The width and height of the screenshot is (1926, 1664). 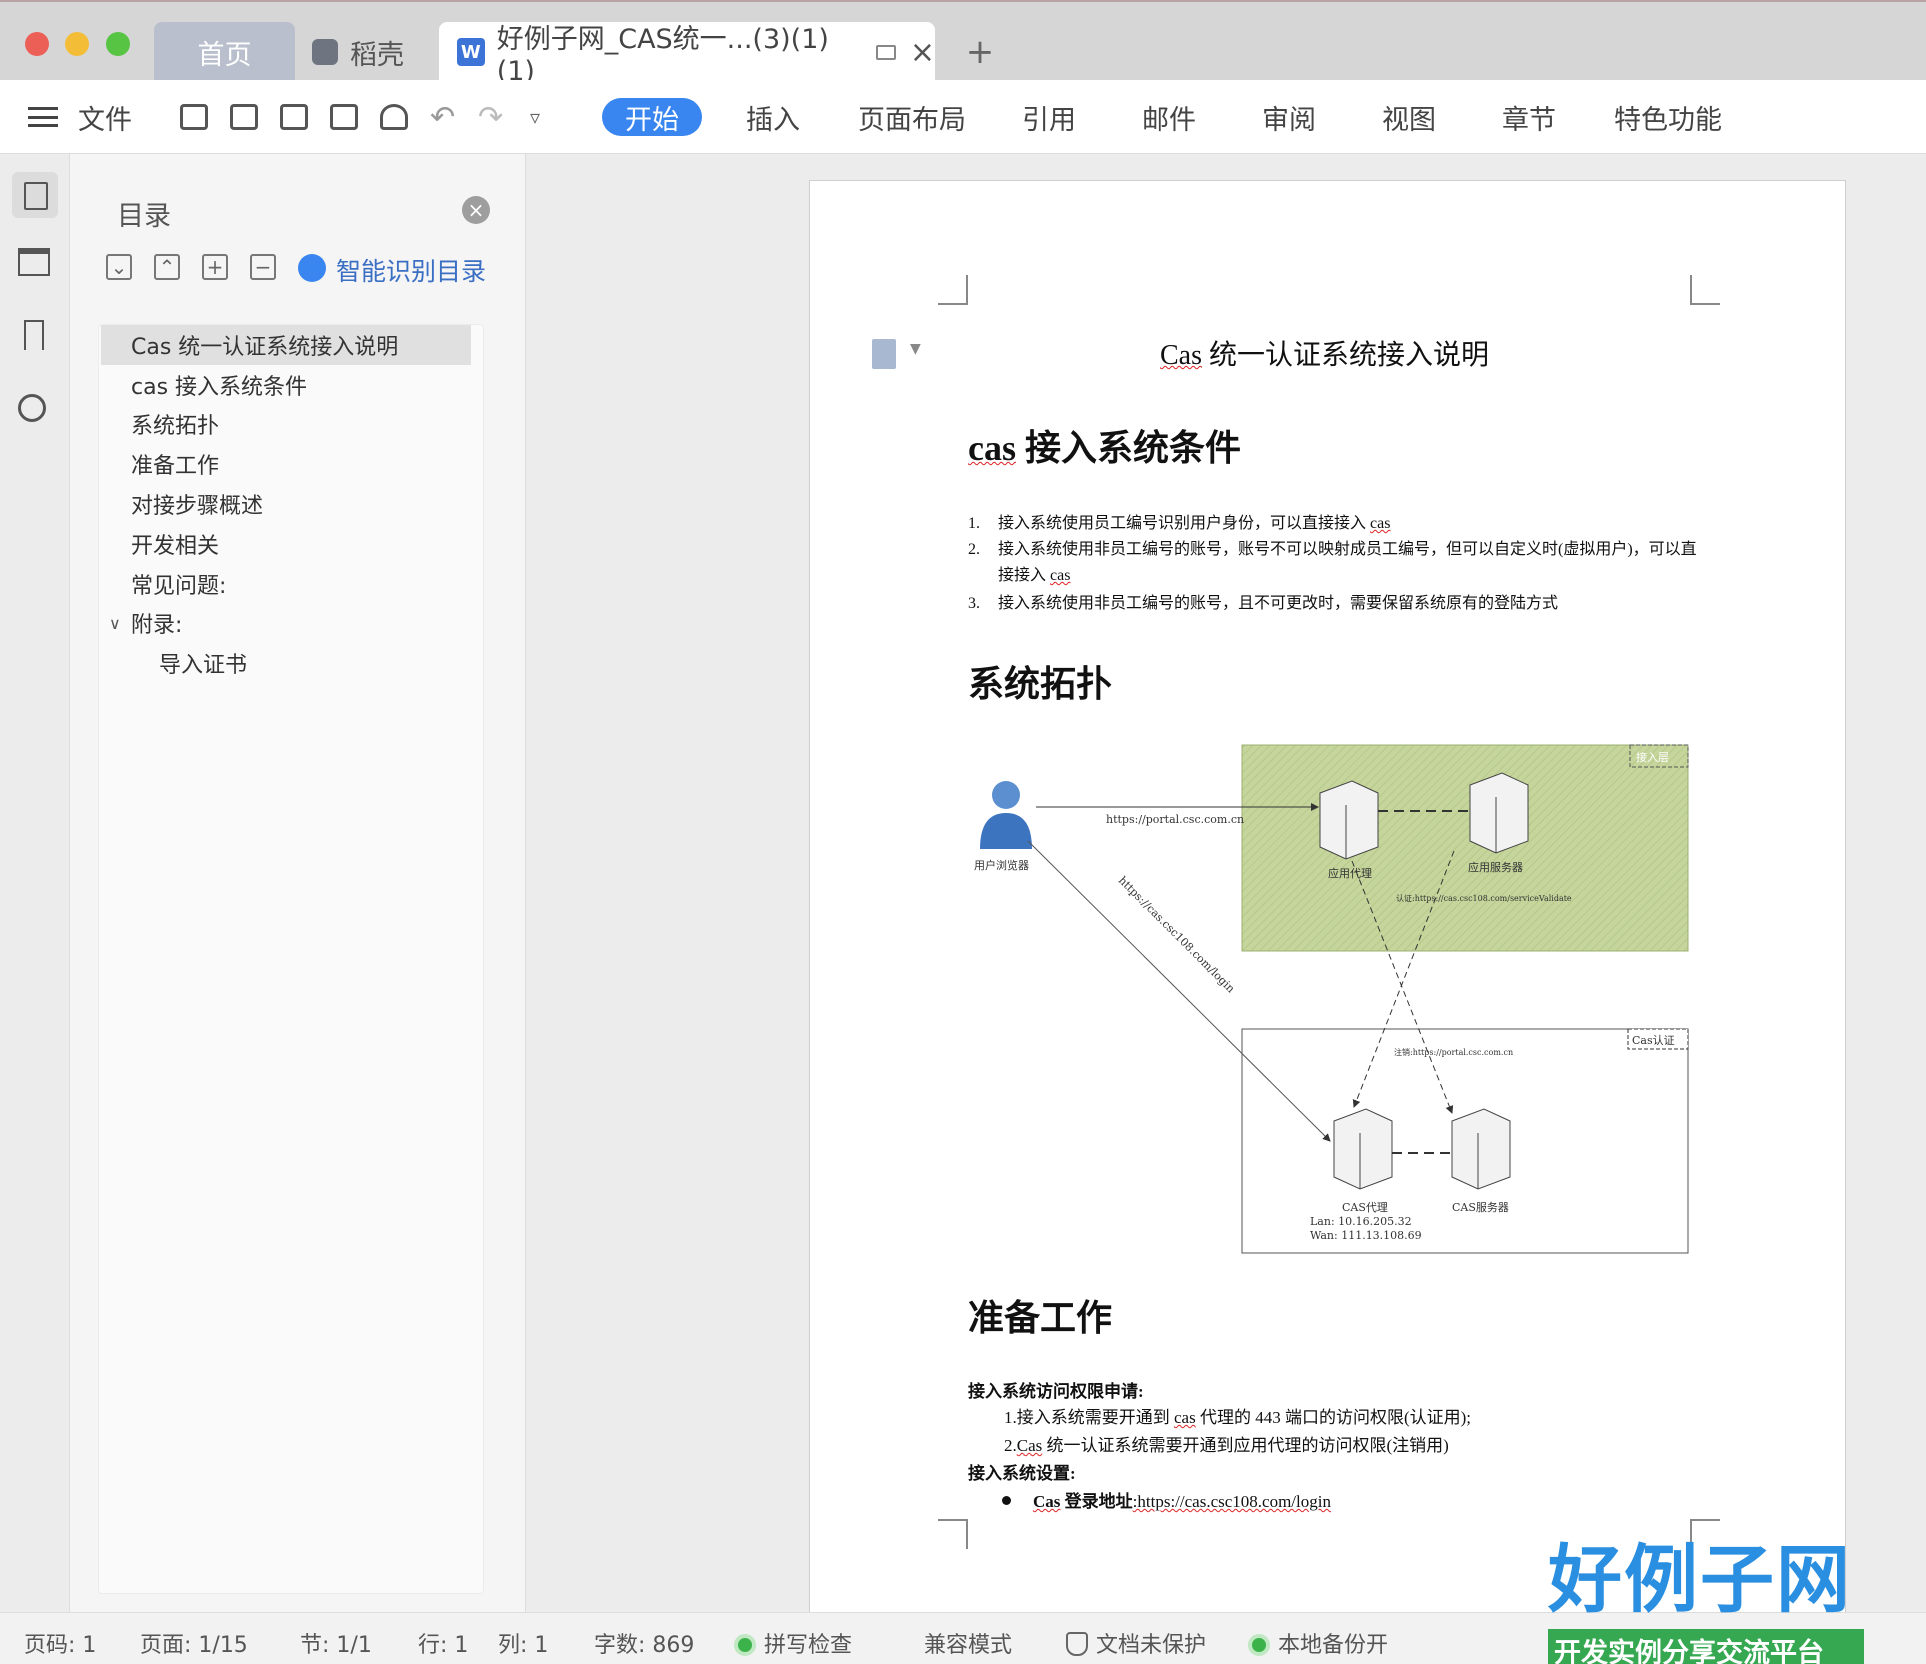 I want to click on ribbon-tab-view: 视图, so click(x=1409, y=117).